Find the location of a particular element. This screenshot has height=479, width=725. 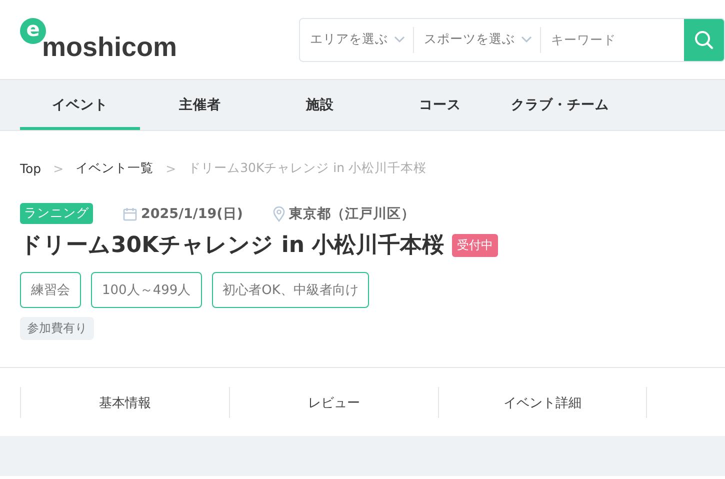

search-button is located at coordinates (704, 39).